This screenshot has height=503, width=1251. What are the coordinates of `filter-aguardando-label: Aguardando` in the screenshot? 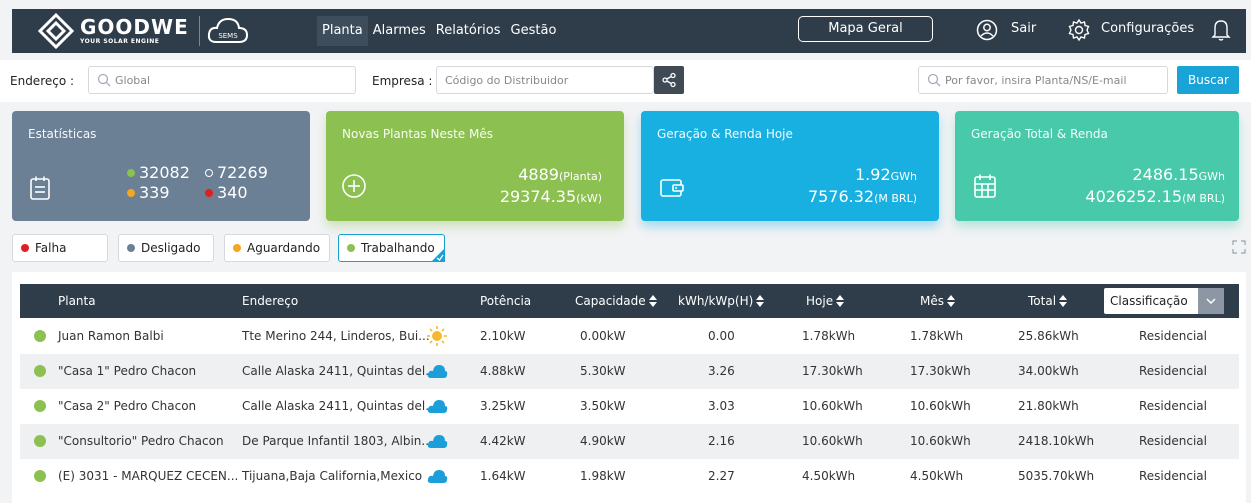 It's located at (284, 248).